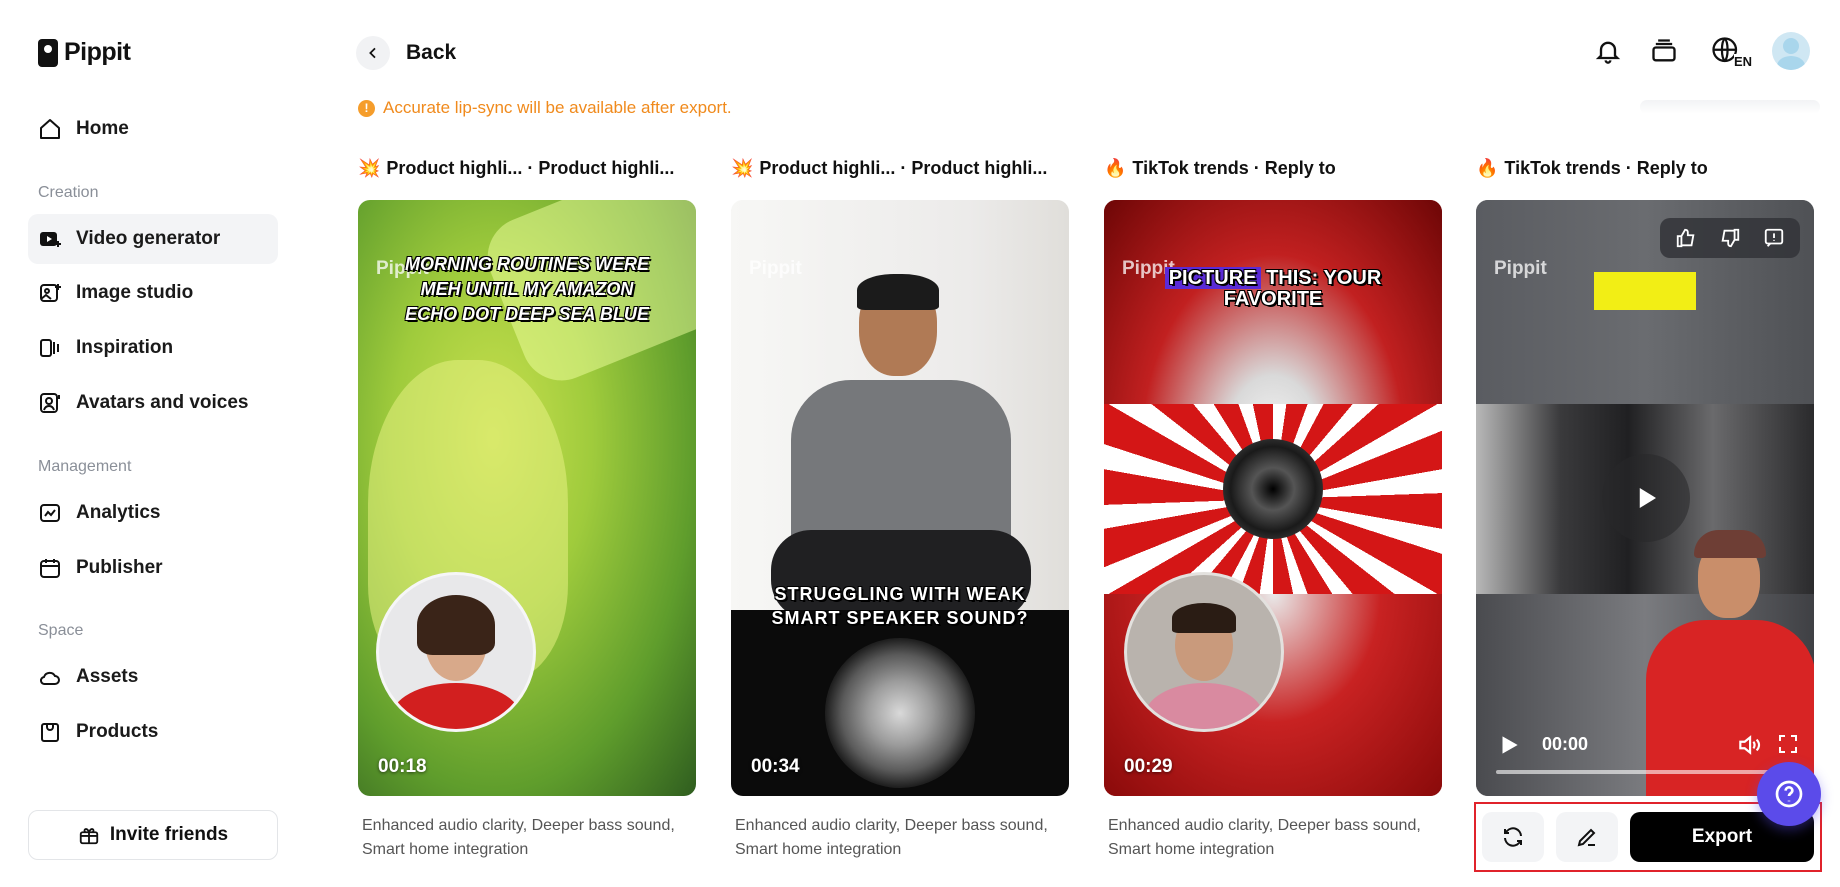 The height and width of the screenshot is (887, 1840). Describe the element at coordinates (1774, 238) in the screenshot. I see `report-icon` at that location.